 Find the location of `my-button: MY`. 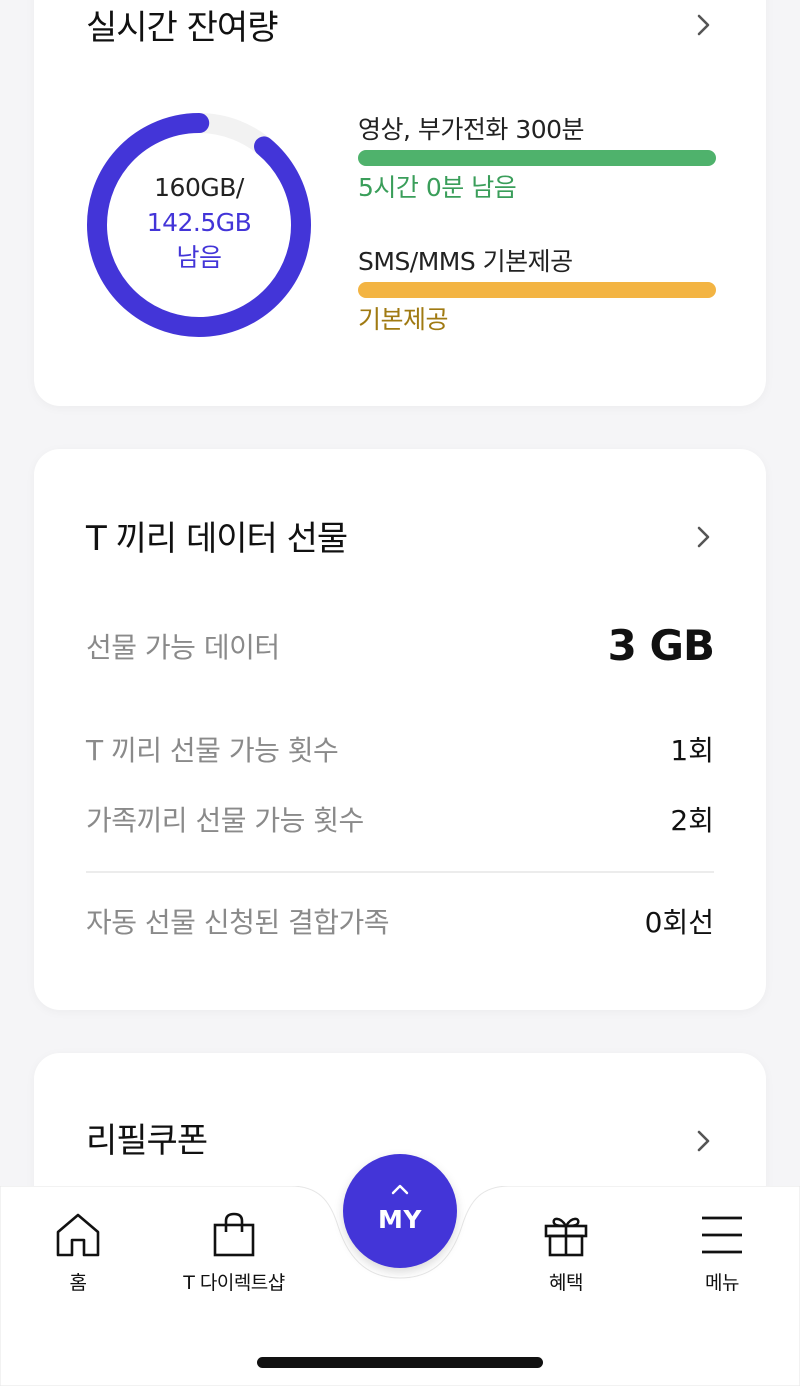

my-button: MY is located at coordinates (400, 1211).